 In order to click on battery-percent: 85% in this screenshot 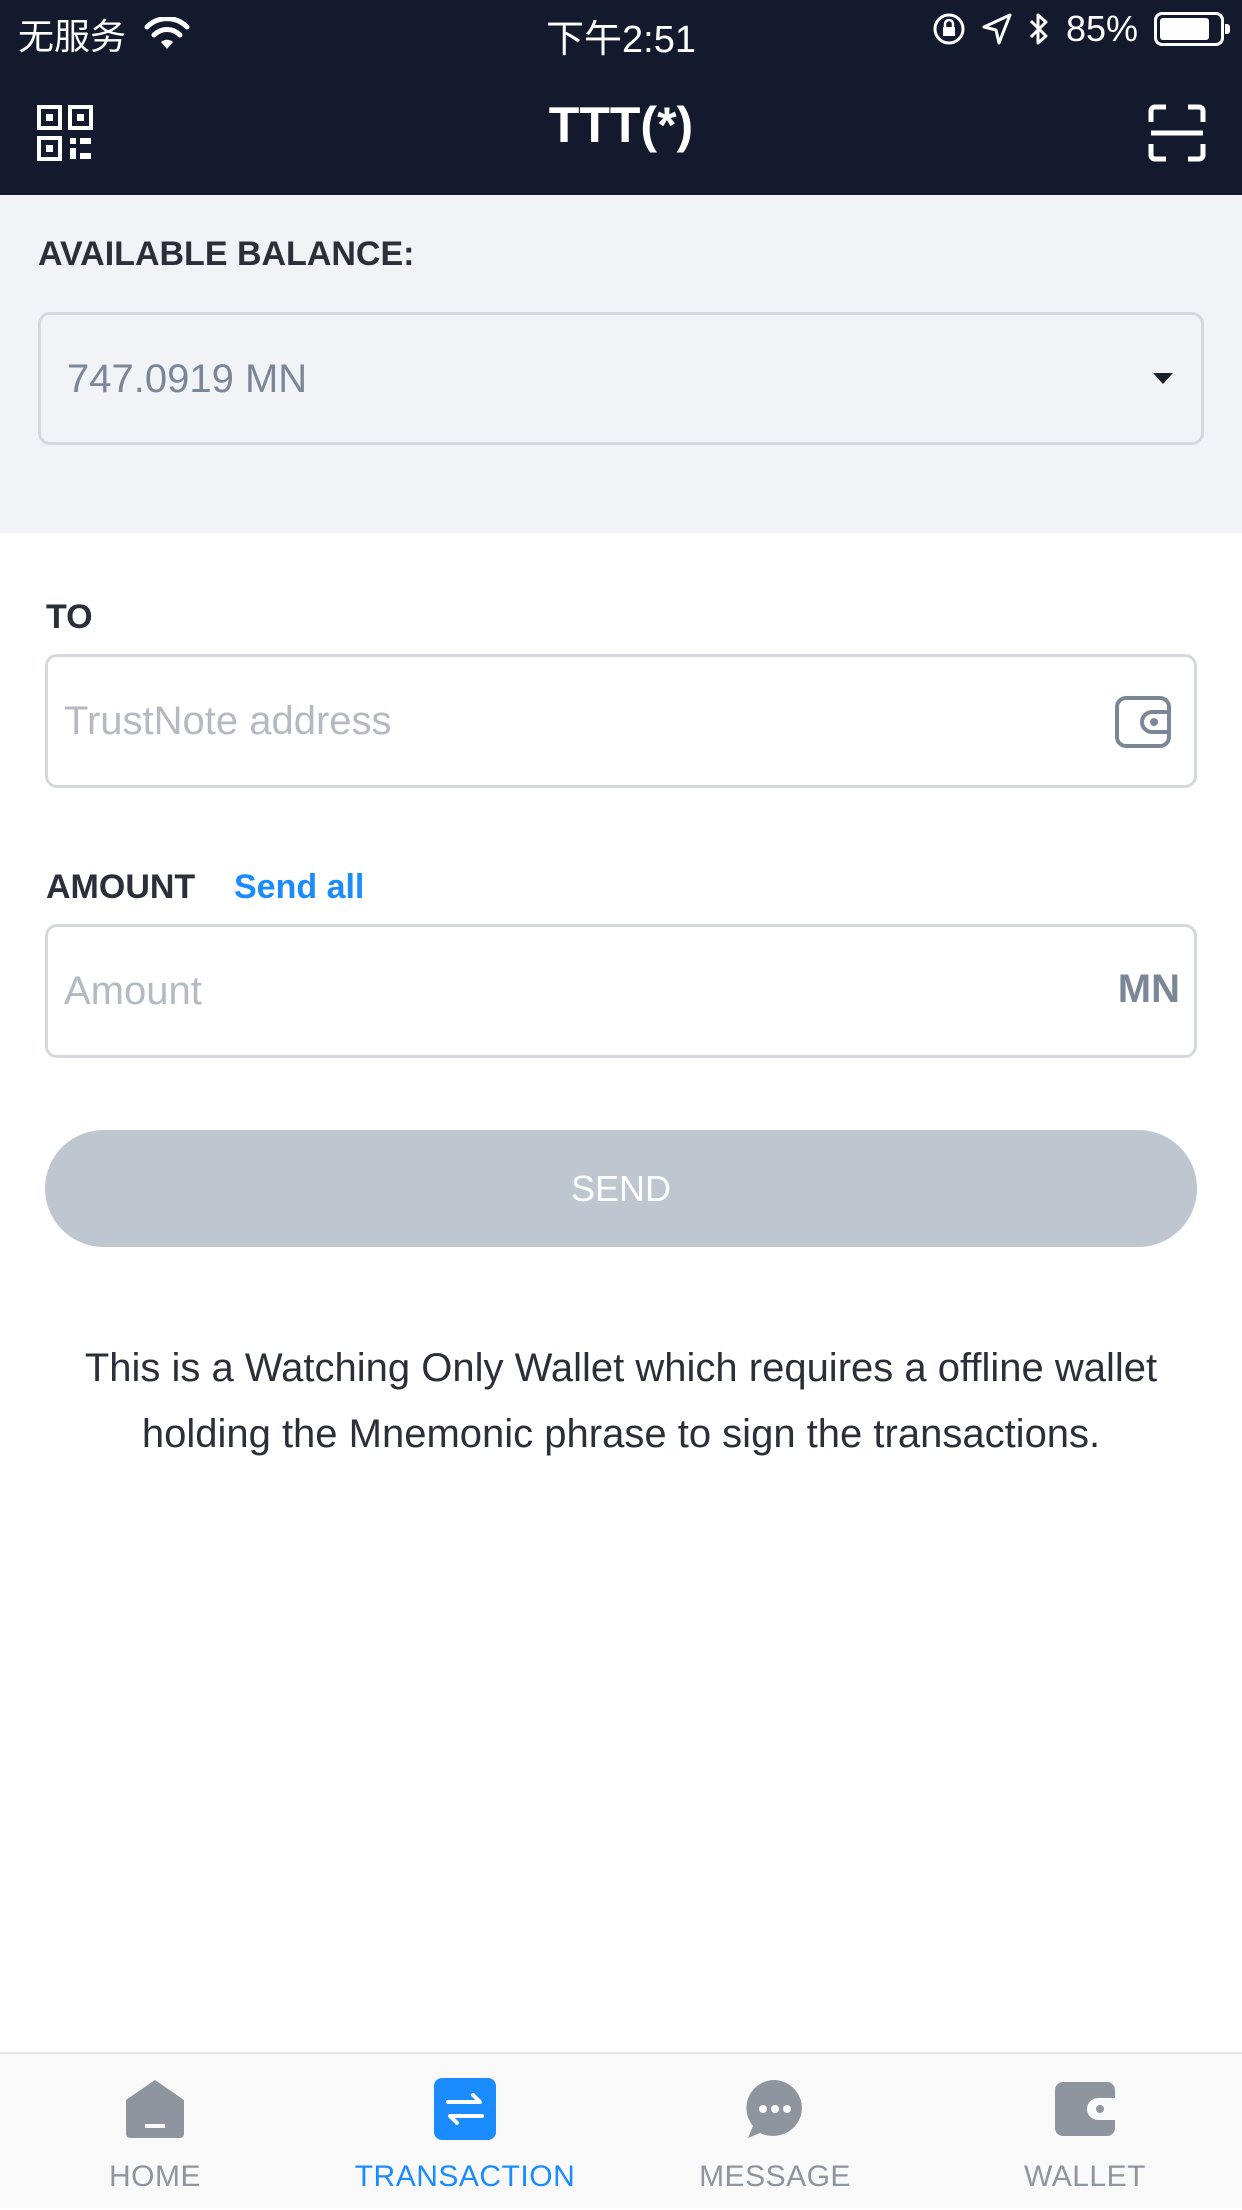, I will do `click(1101, 28)`.